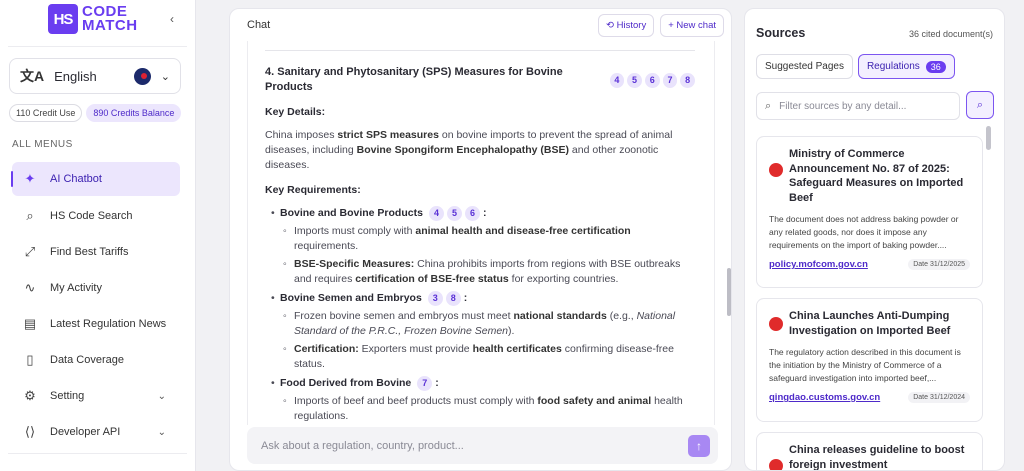 This screenshot has height=471, width=1024. I want to click on bold-text: food safety and animal, so click(594, 401).